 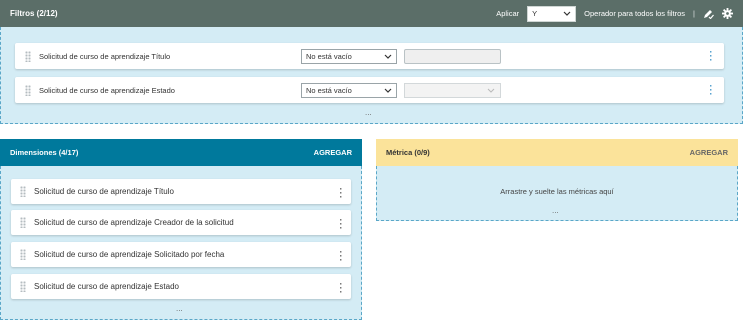 I want to click on gear-icon, so click(x=727, y=13).